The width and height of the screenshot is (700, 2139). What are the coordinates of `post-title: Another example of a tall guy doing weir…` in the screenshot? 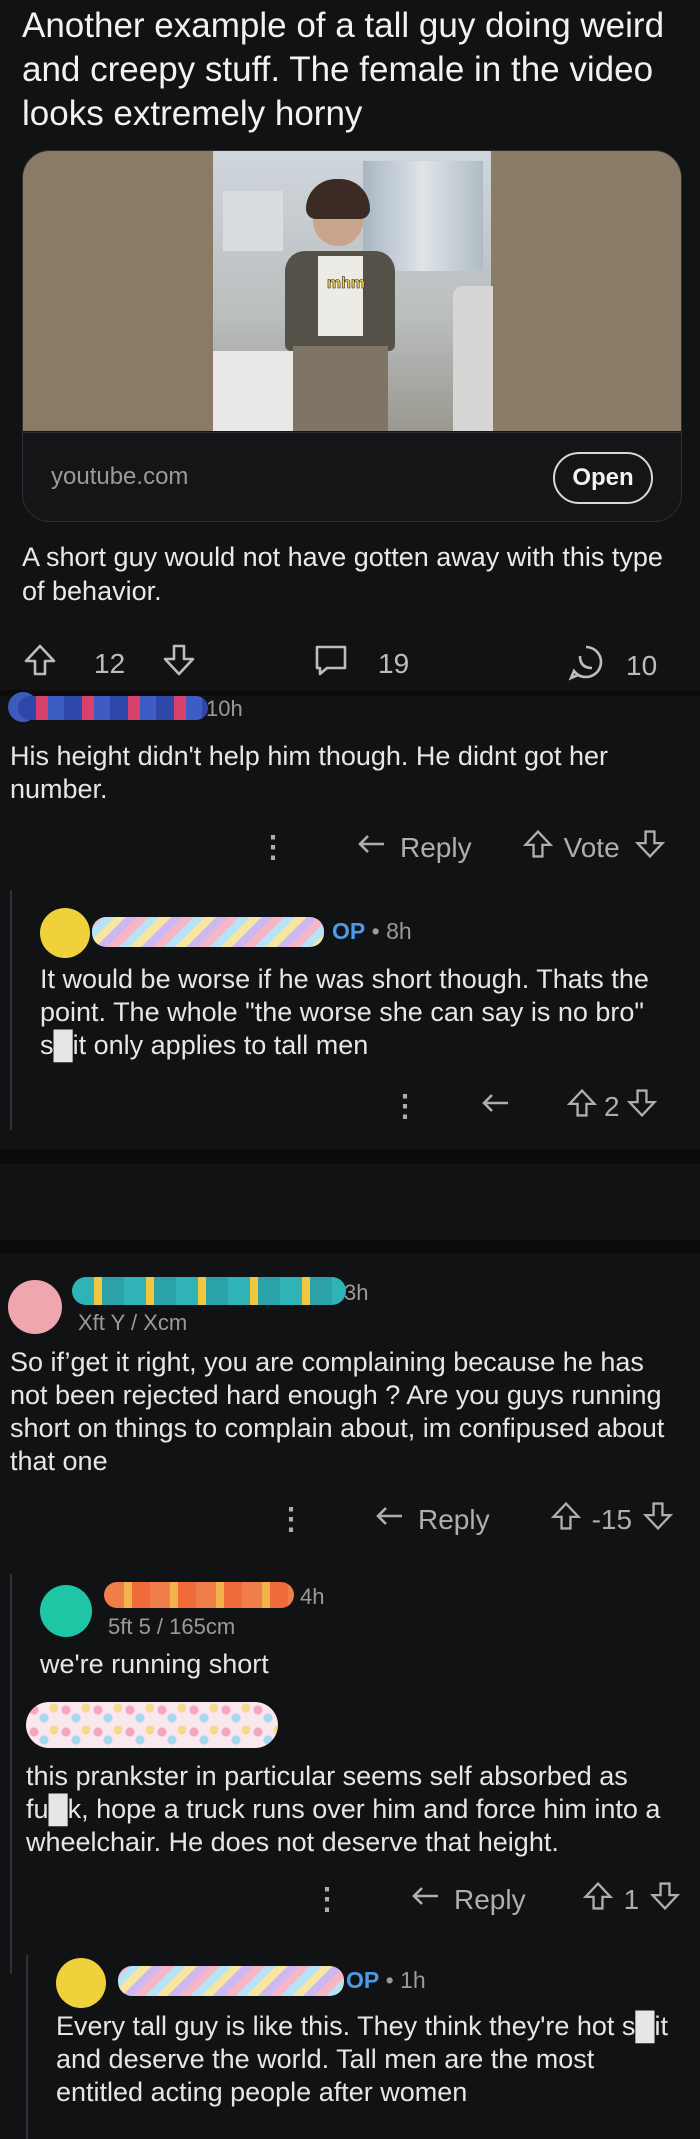 It's located at (343, 69).